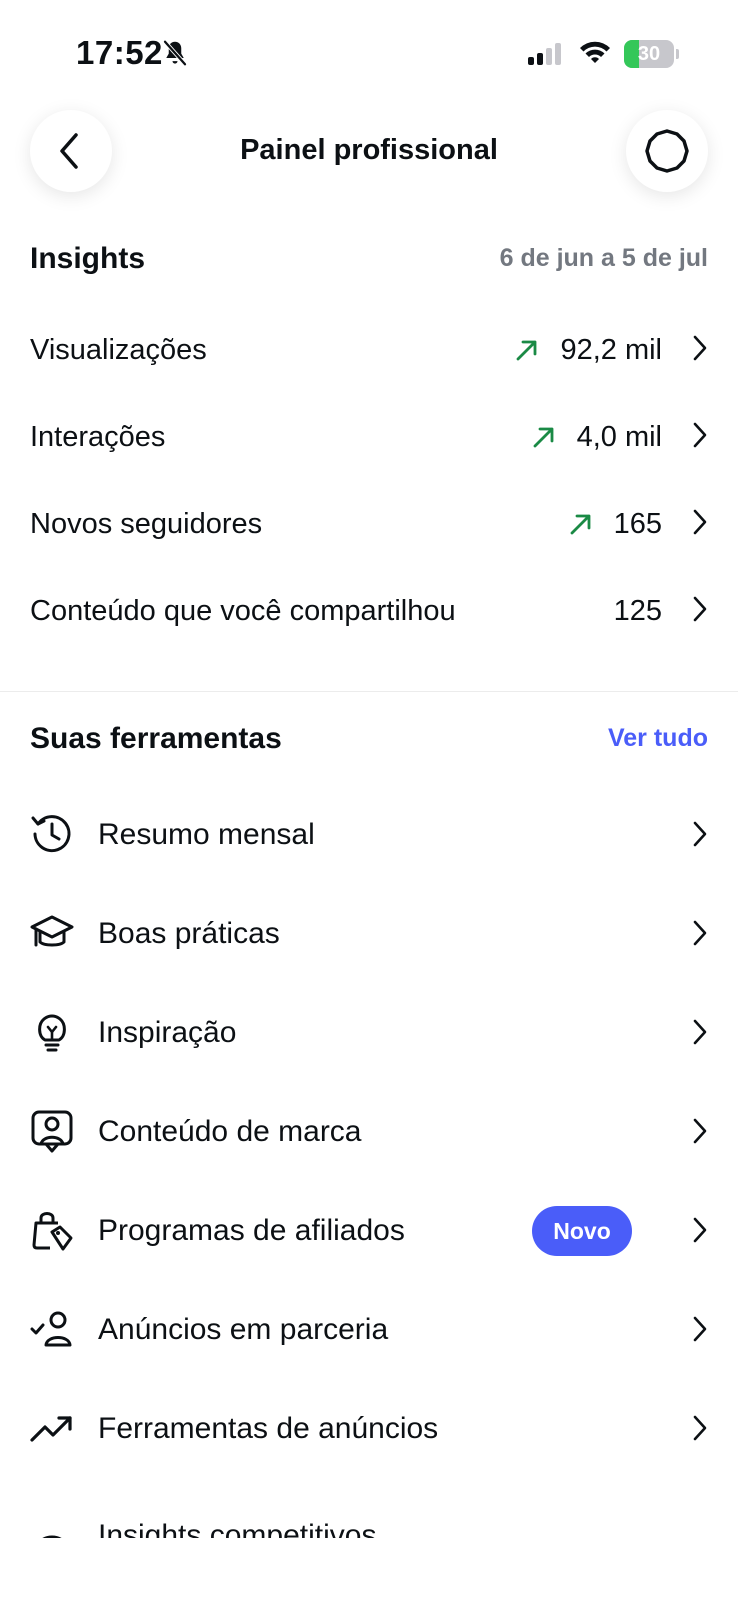  I want to click on tool-row-inspiration: Inspiração, so click(369, 1032).